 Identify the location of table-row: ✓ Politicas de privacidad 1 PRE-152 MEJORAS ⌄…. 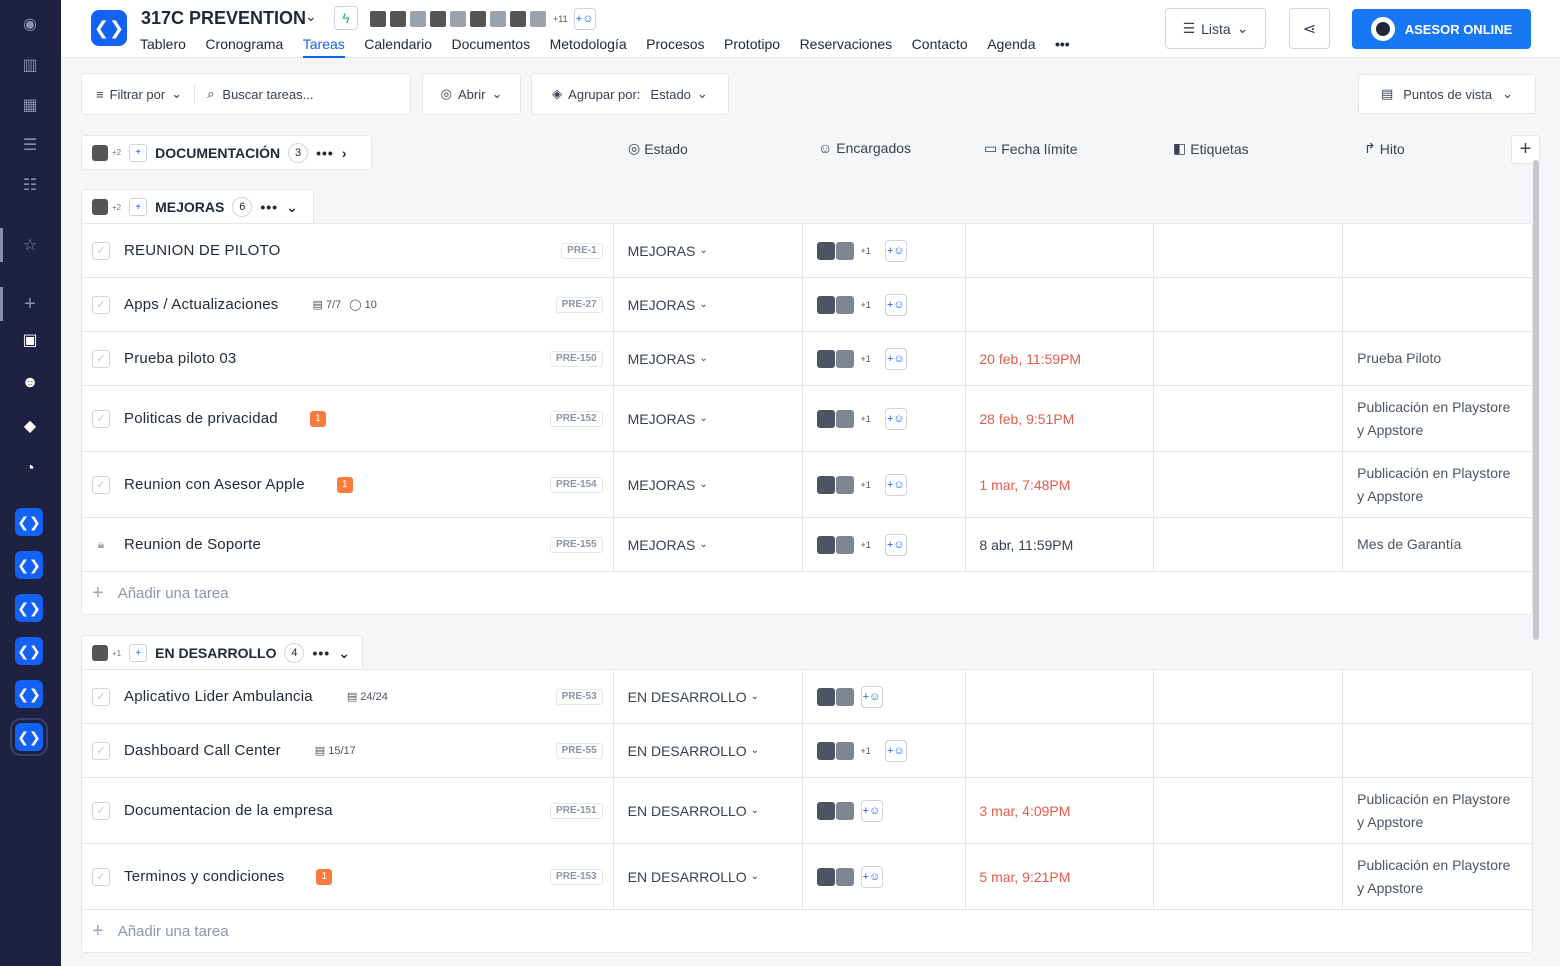
(807, 419).